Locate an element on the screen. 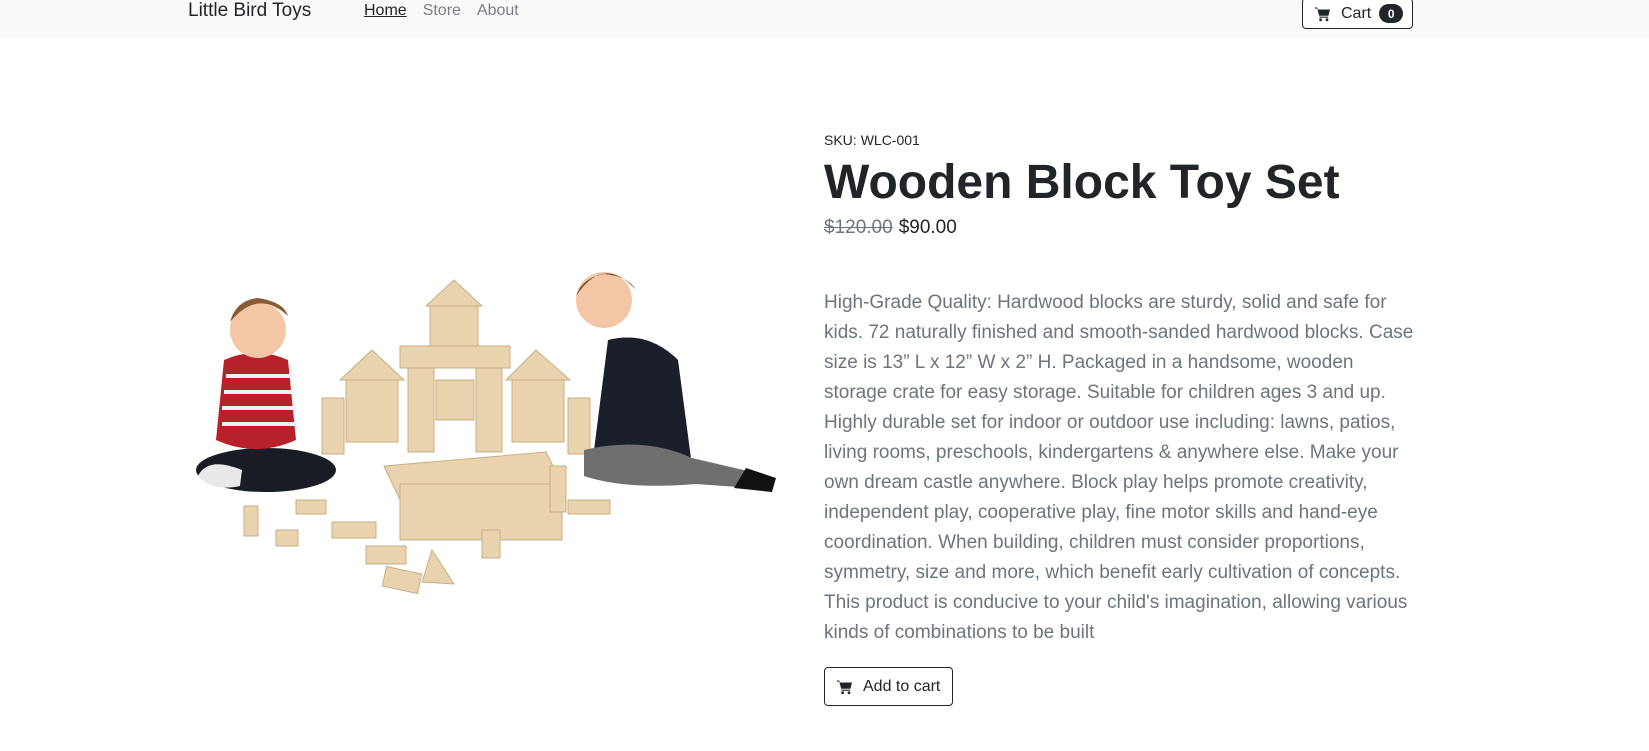  sku-label: SKU: is located at coordinates (840, 140).